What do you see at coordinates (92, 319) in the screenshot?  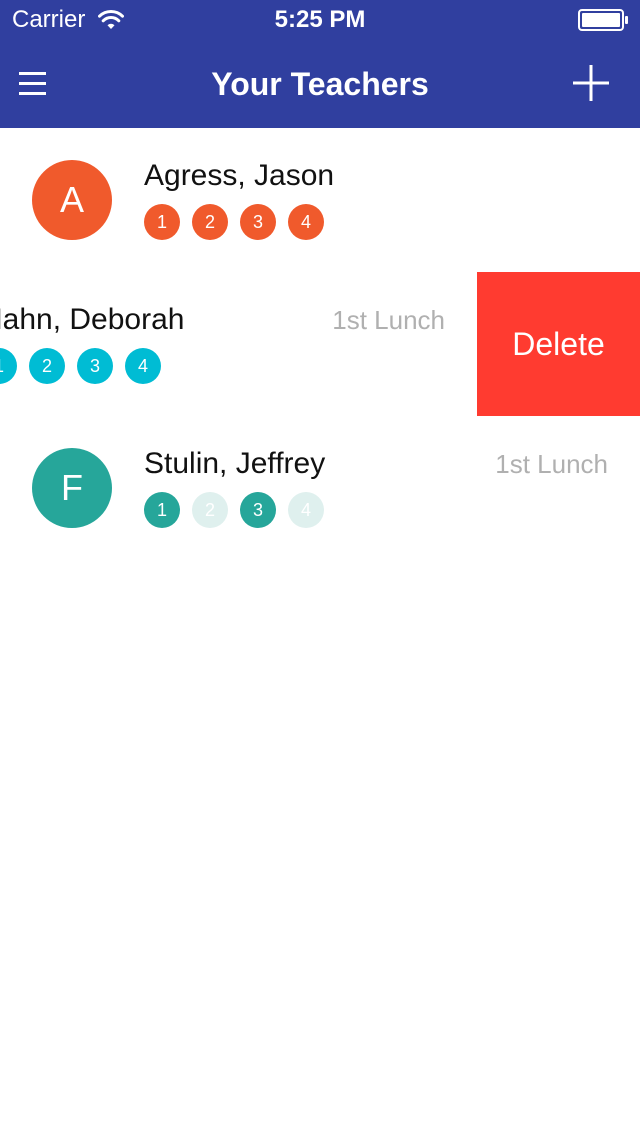 I see `teacher-name: Hahn, Deborah` at bounding box center [92, 319].